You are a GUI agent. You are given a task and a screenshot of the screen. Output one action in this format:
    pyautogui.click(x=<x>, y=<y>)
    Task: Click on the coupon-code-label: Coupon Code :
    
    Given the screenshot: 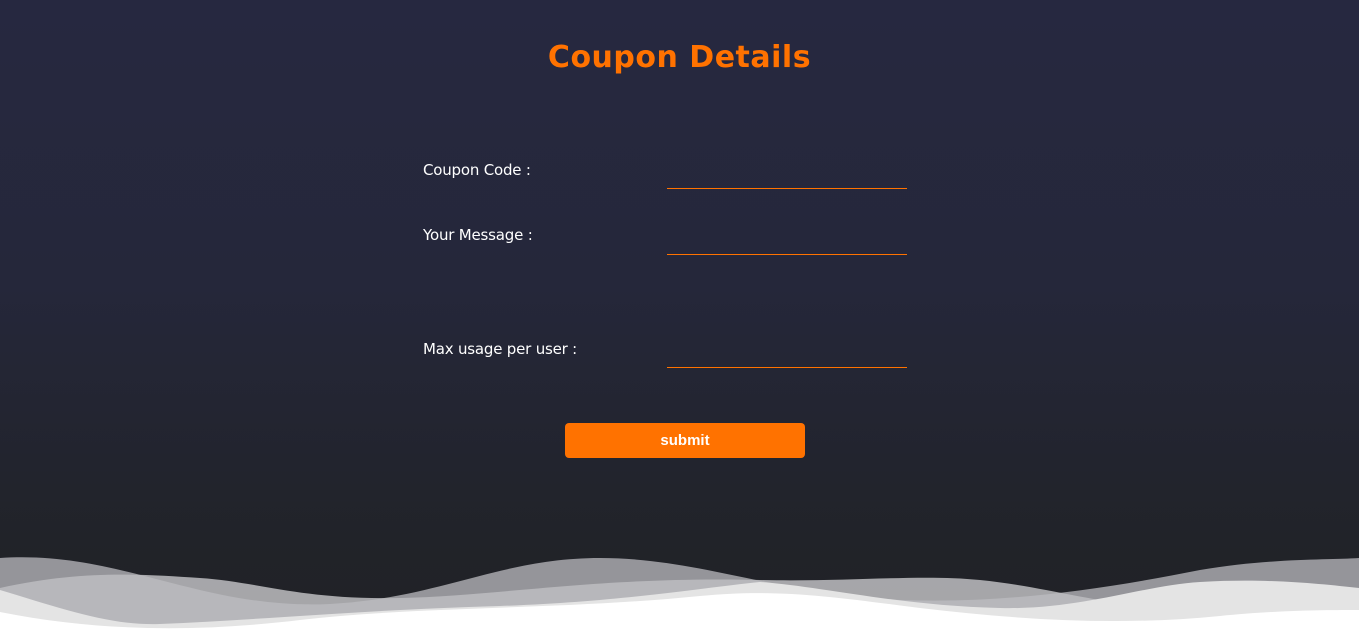 What is the action you would take?
    pyautogui.click(x=477, y=170)
    